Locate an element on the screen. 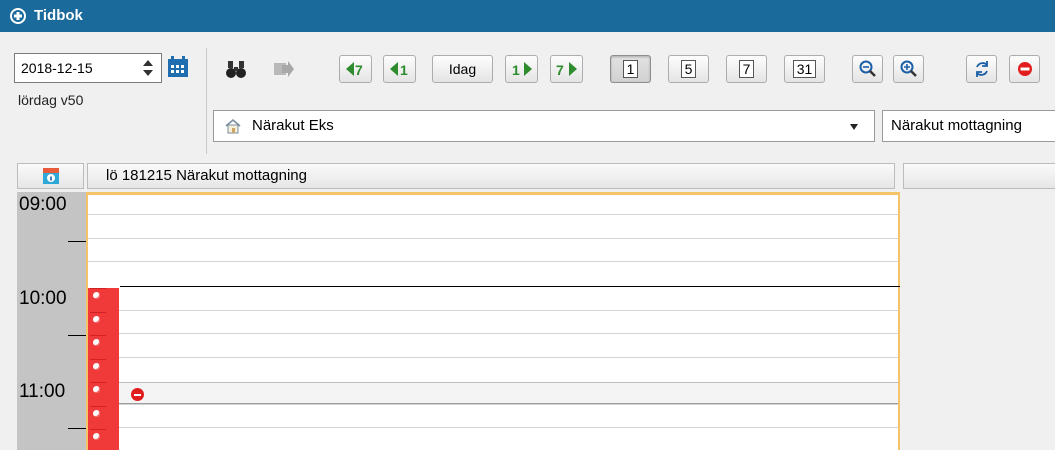 The height and width of the screenshot is (450, 1055). date-spinner is located at coordinates (148, 68).